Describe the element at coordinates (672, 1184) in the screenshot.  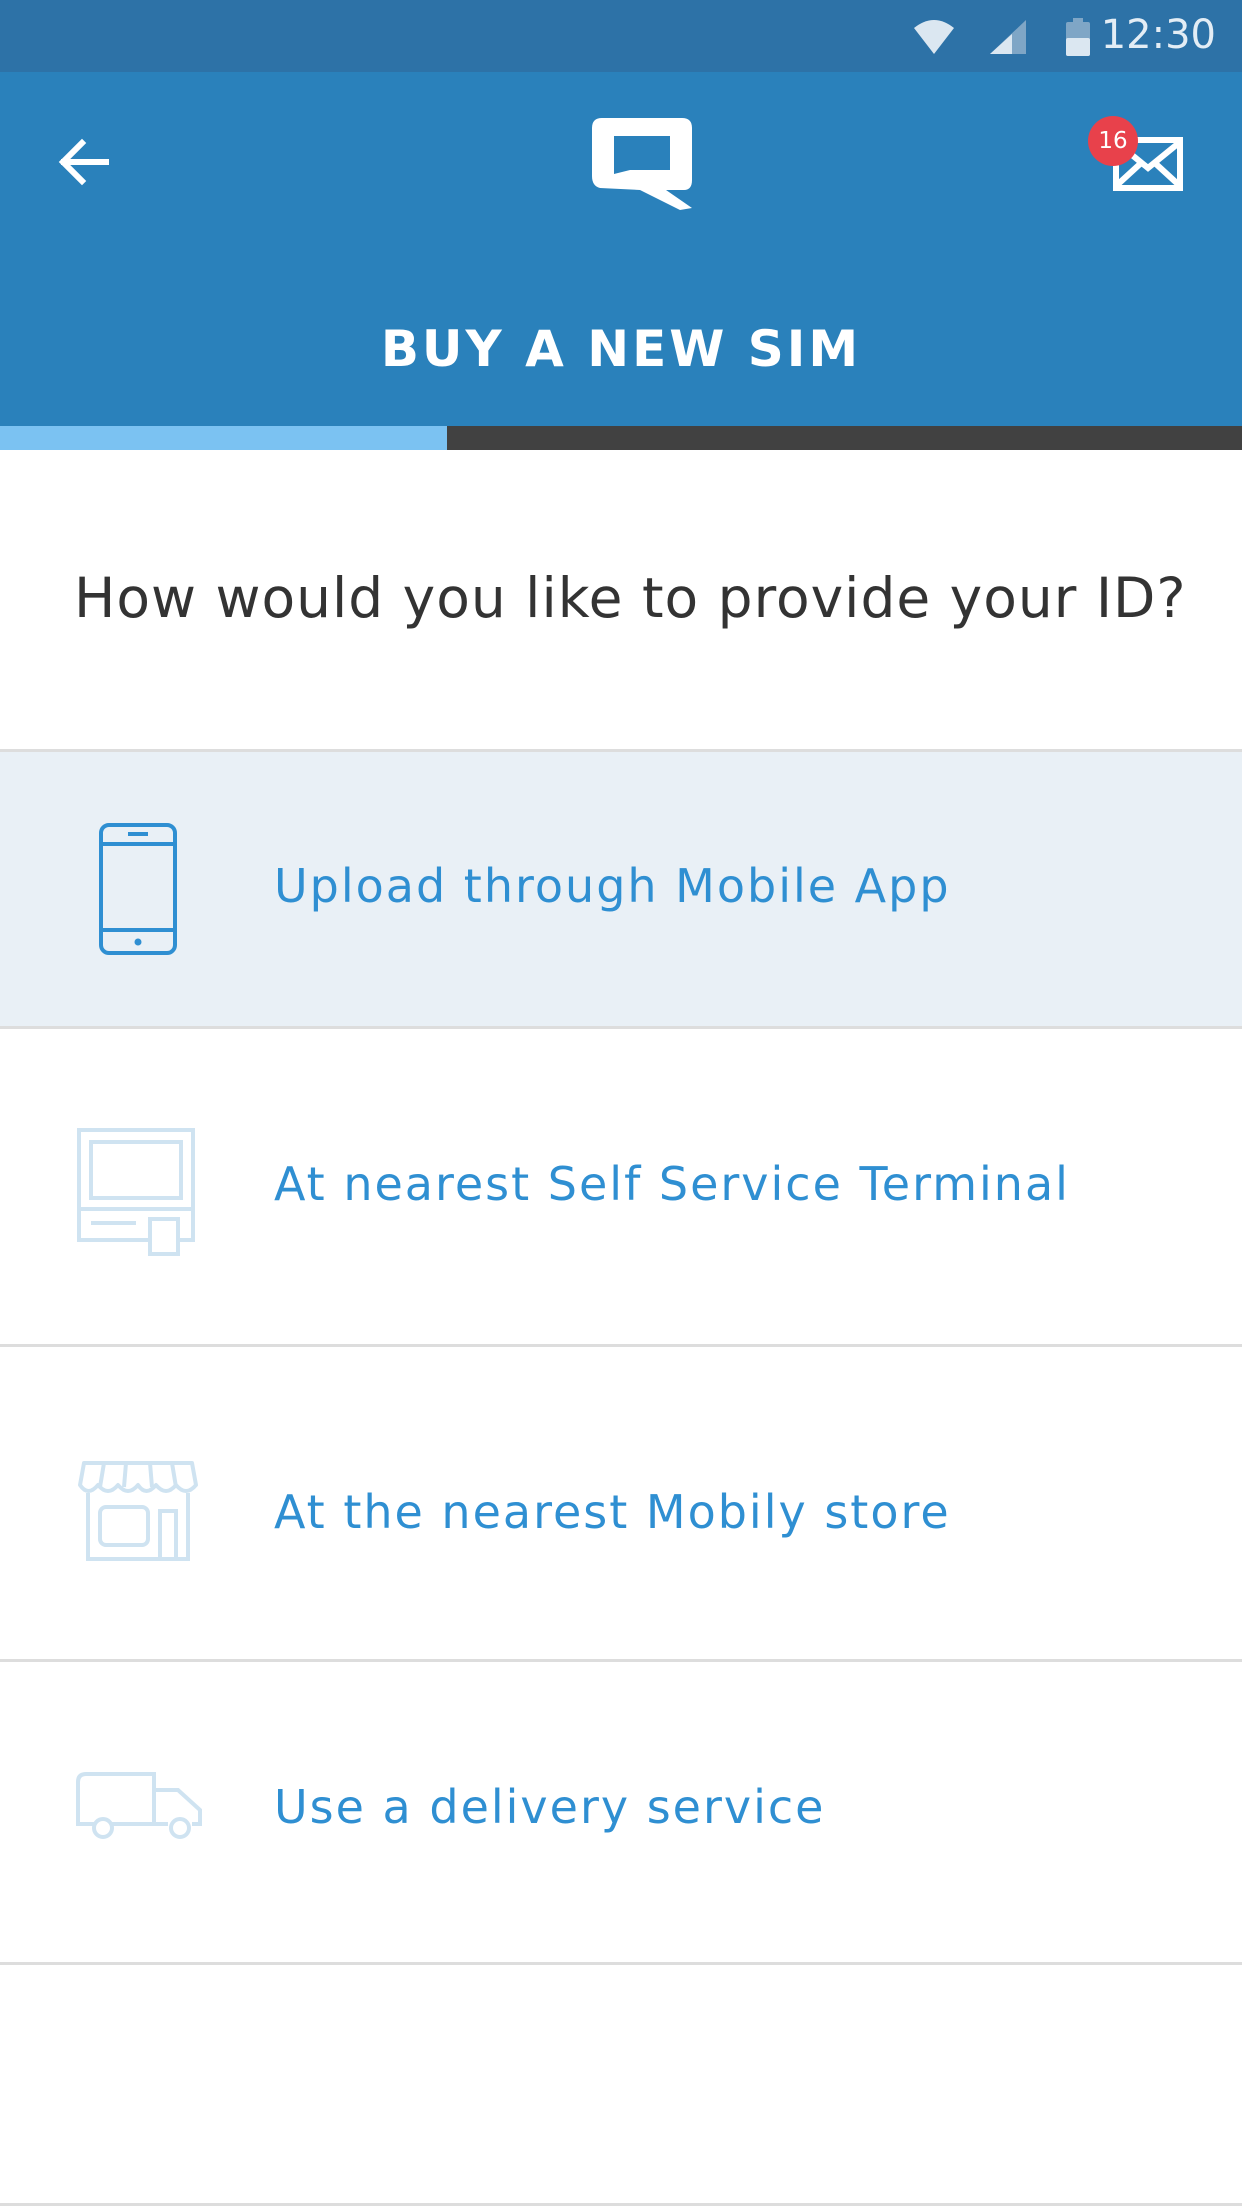
I see `option-label: At nearest Self Service Terminal` at that location.